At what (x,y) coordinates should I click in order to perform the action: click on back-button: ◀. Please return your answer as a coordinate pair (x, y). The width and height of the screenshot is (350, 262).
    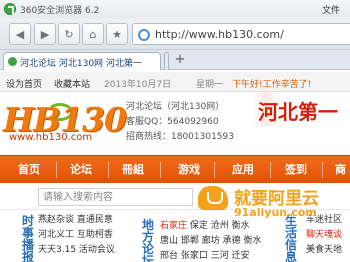
    Looking at the image, I should click on (20, 34).